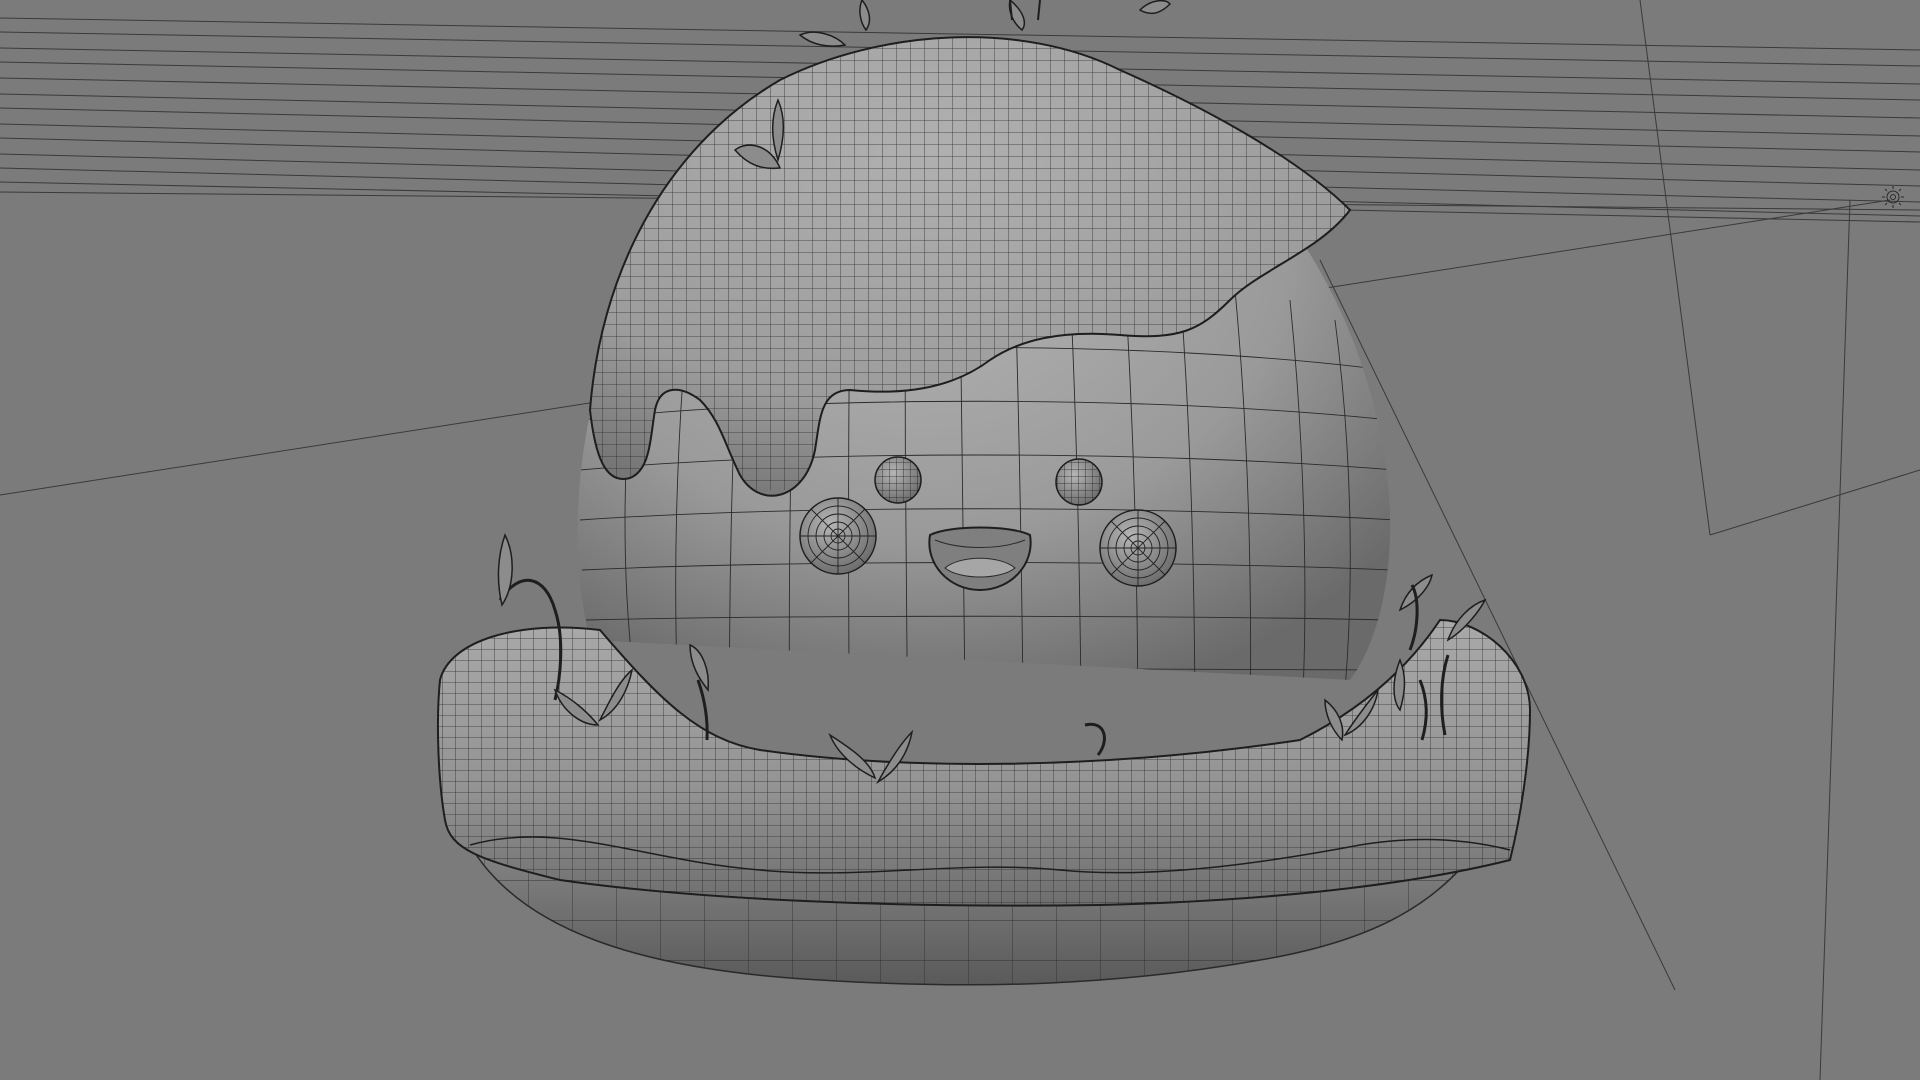 The height and width of the screenshot is (1080, 1920). I want to click on left-eye, so click(898, 480).